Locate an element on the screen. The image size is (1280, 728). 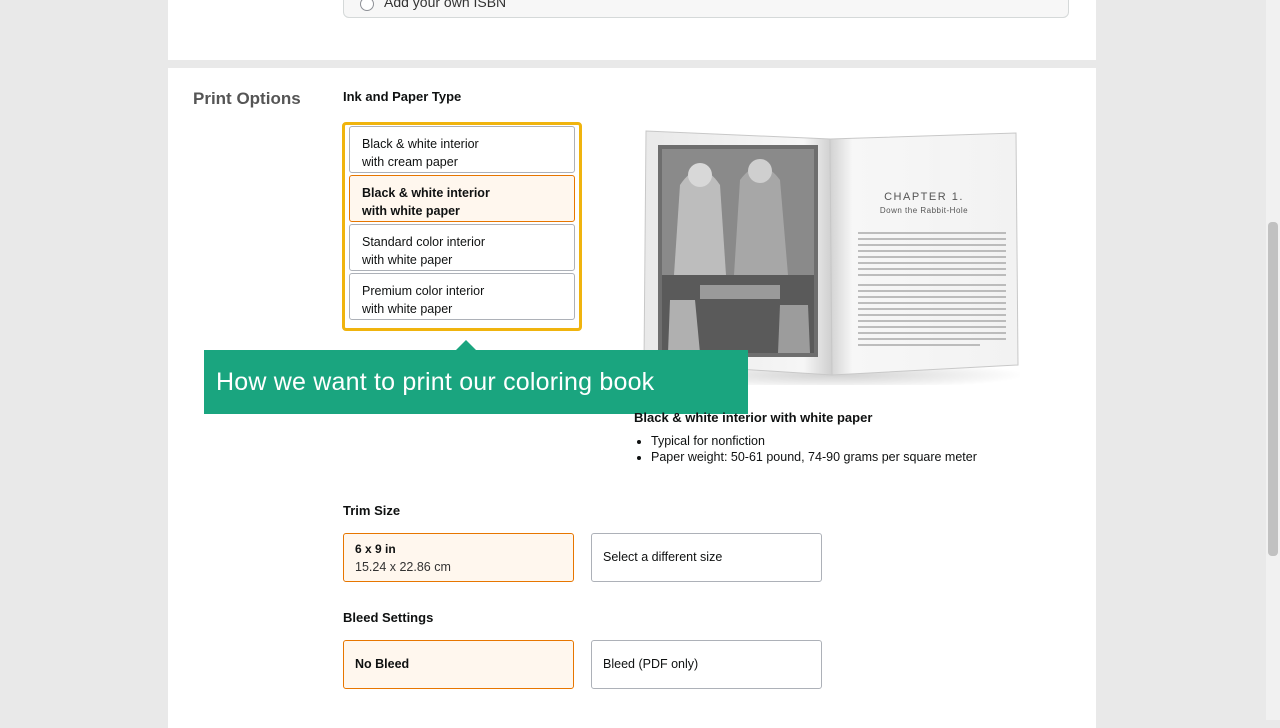
scrollbar-thumb is located at coordinates (1273, 389).